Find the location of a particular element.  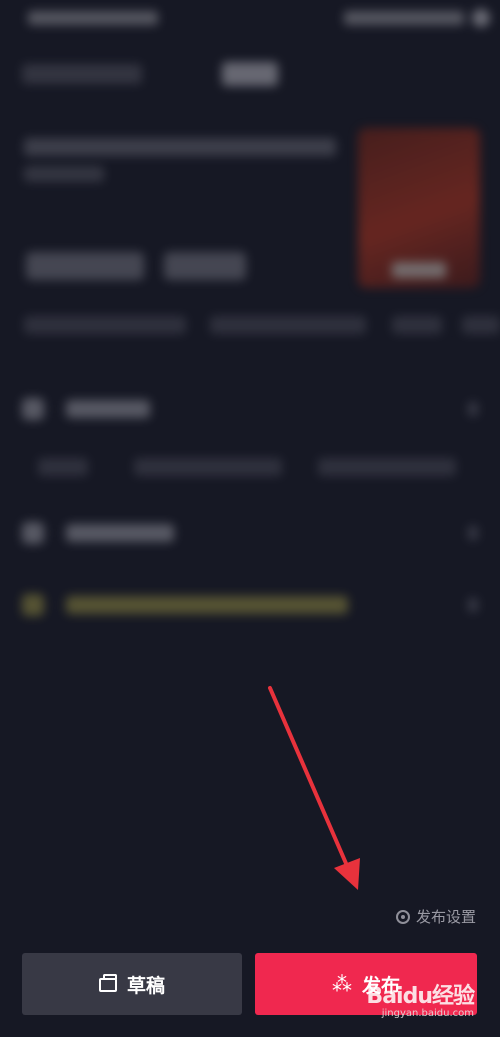

cover-thumbnail is located at coordinates (419, 208).